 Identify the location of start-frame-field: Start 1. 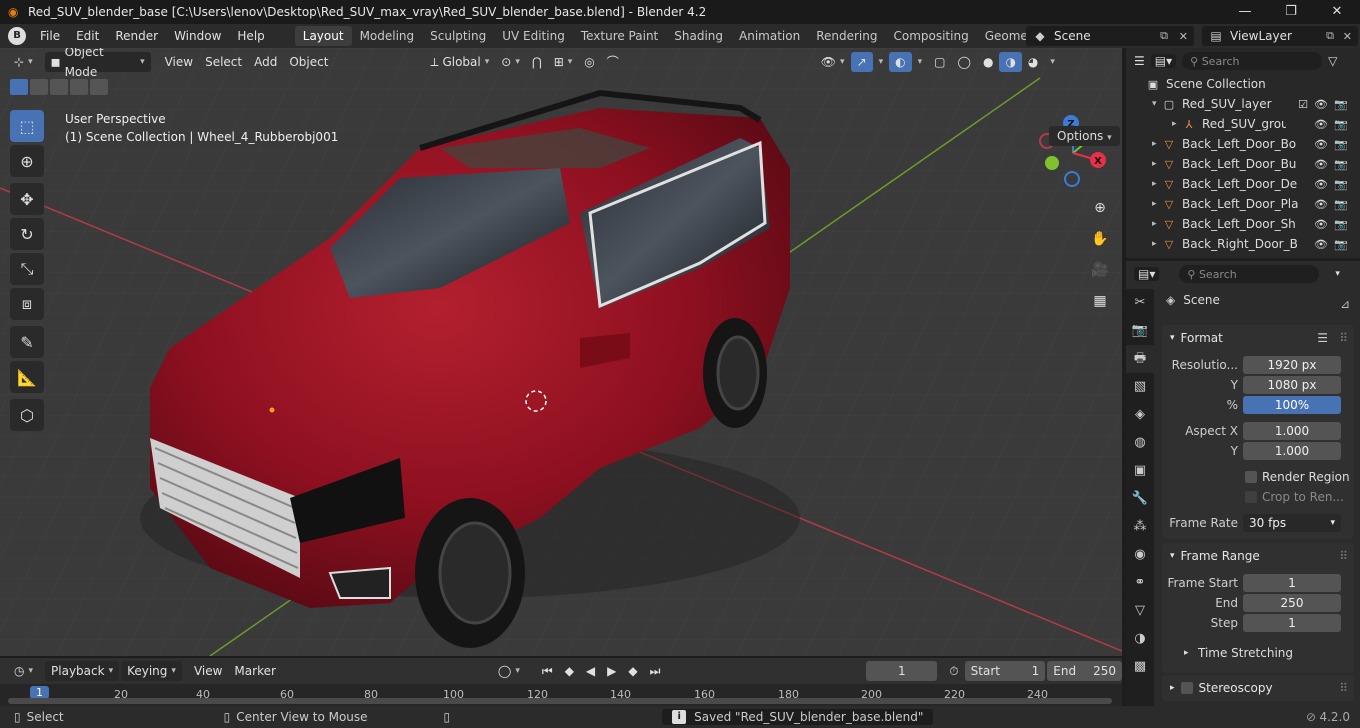
(1005, 671).